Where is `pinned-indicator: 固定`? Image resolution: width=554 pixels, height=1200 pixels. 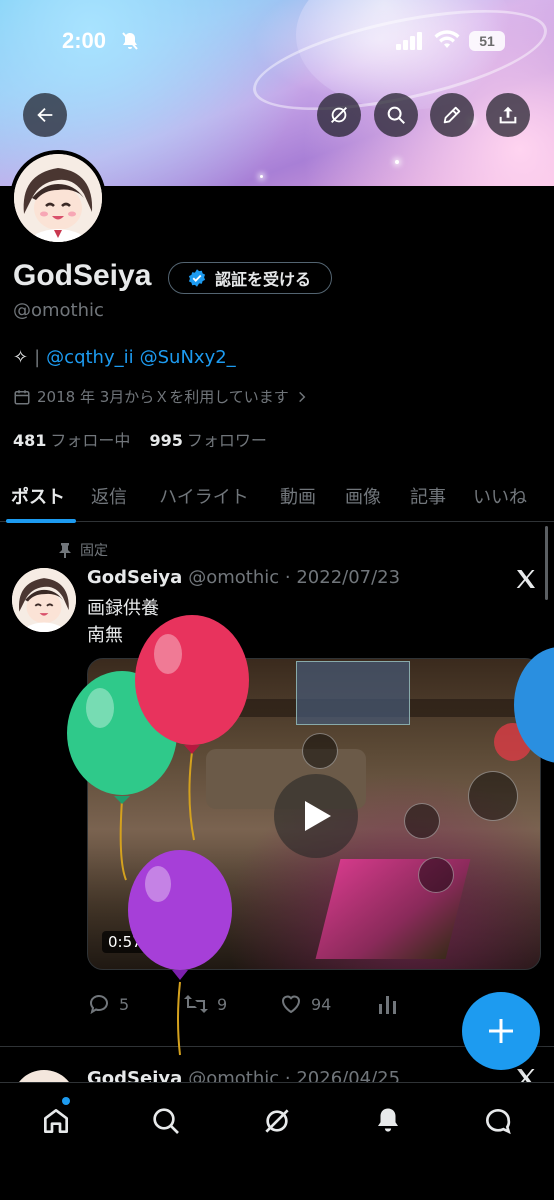
pinned-indicator: 固定 is located at coordinates (83, 550).